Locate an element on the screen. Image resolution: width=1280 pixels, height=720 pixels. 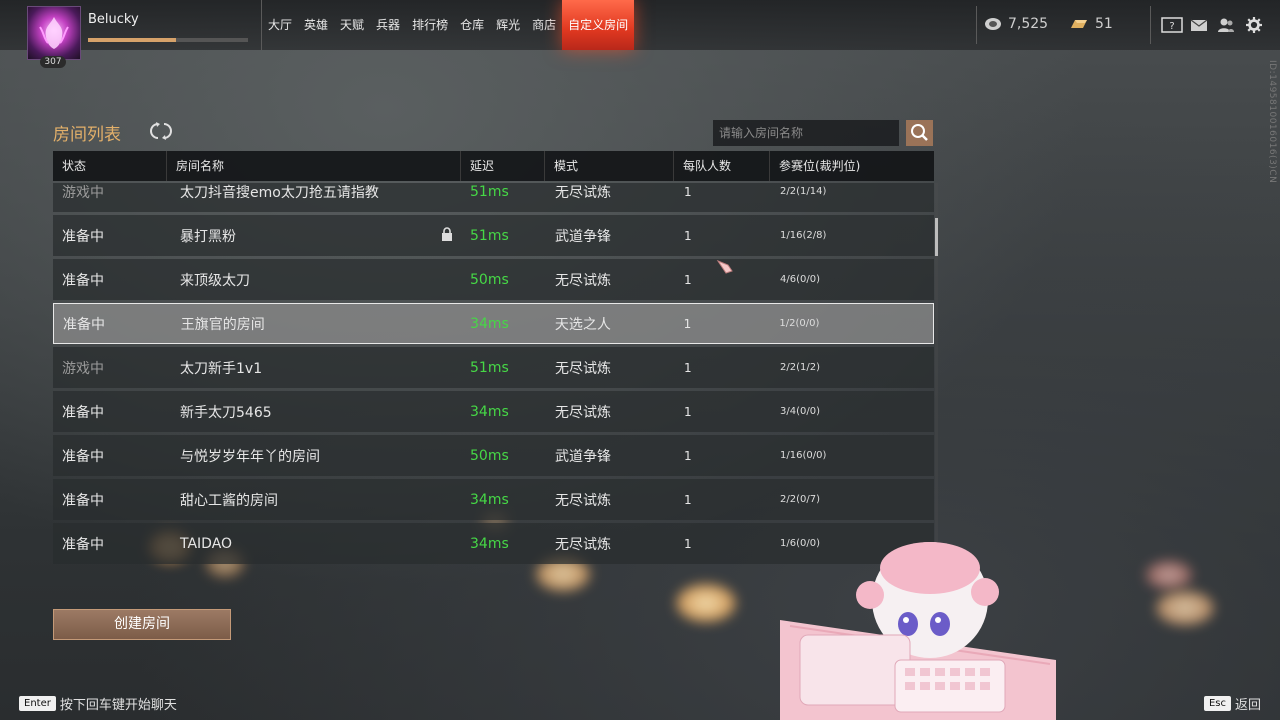
room-search is located at coordinates (823, 133).